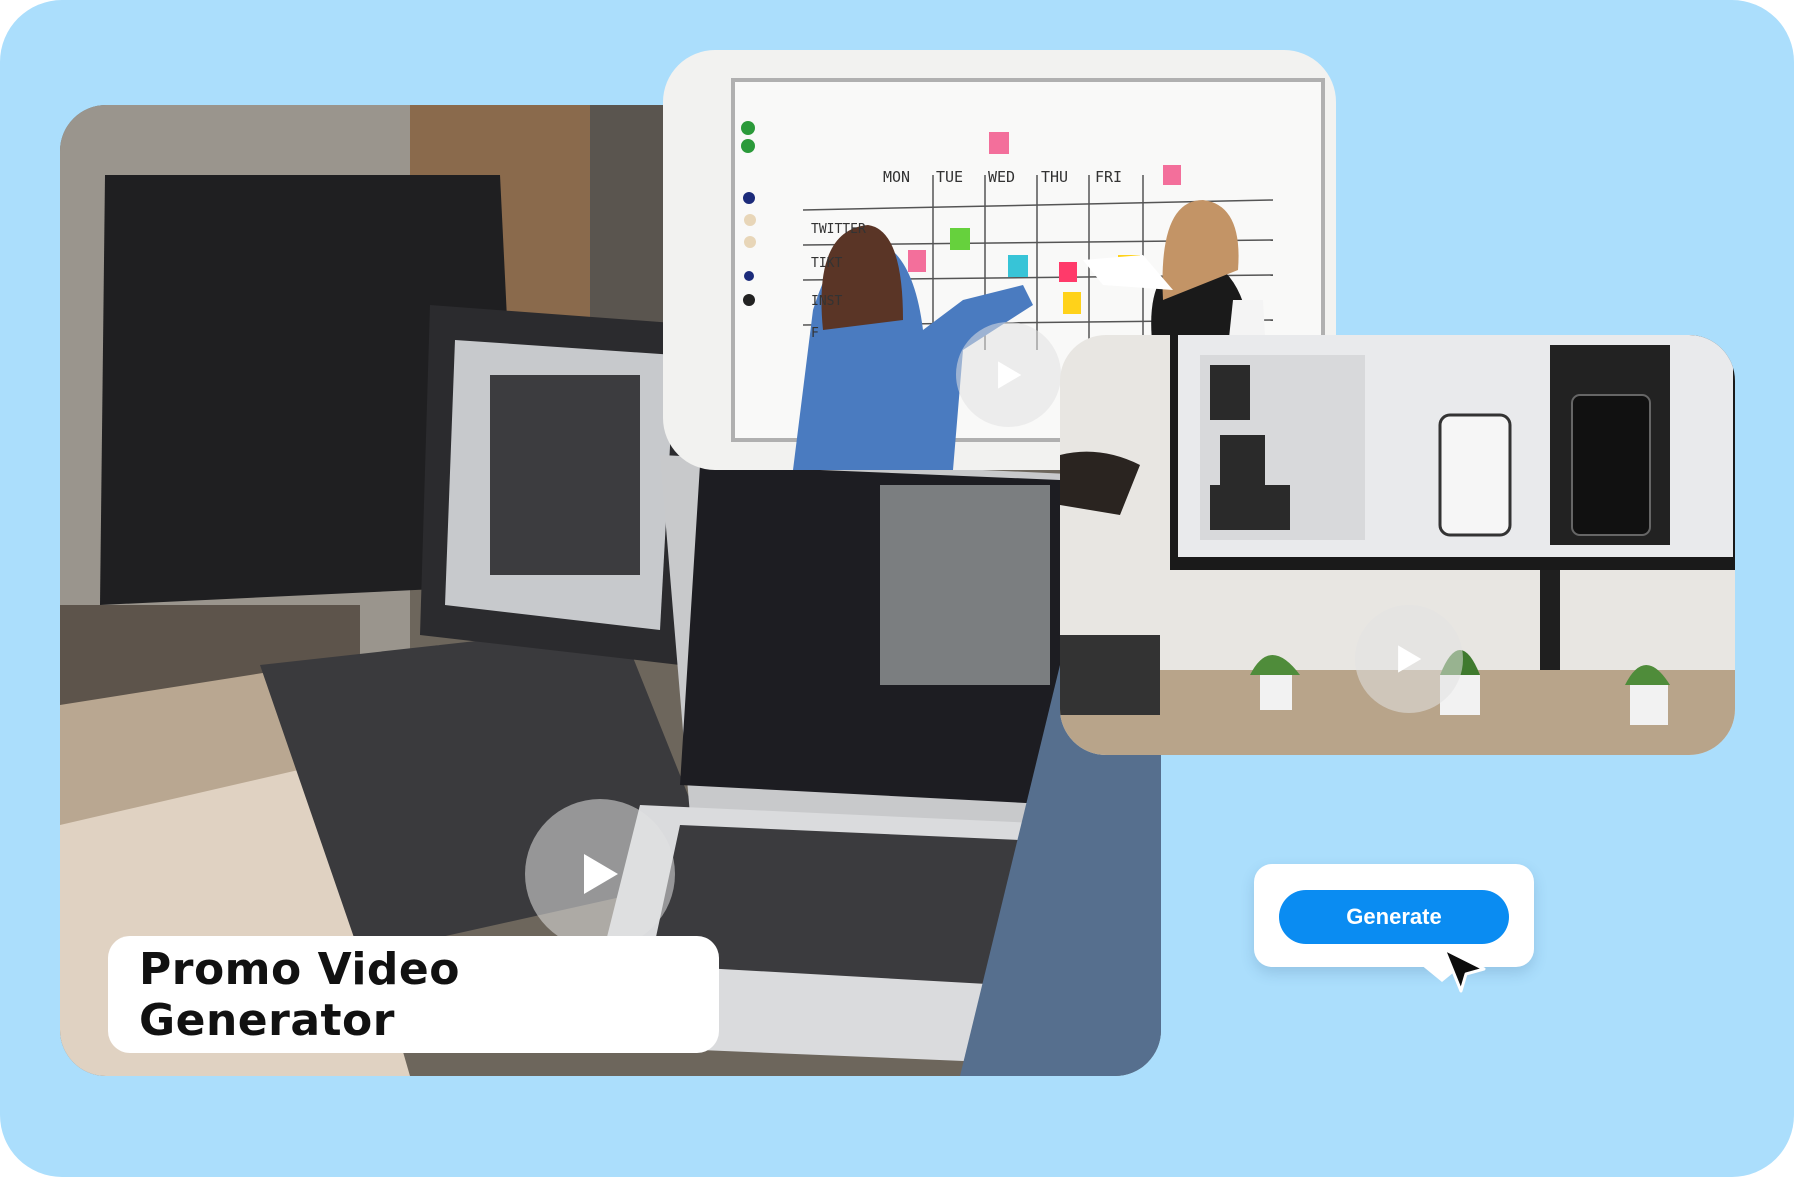 Image resolution: width=1794 pixels, height=1177 pixels. I want to click on mouse-pointer-icon, so click(1464, 970).